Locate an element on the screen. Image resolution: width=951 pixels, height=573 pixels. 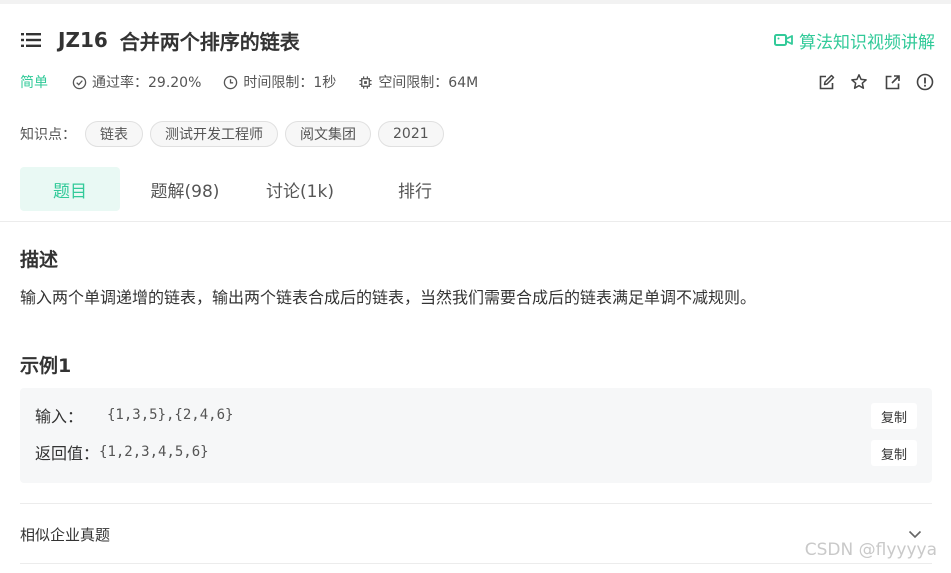
knowledge-tags: 知识点： 链表 测试开发工程师 阅文集团 2021 is located at coordinates (232, 134).